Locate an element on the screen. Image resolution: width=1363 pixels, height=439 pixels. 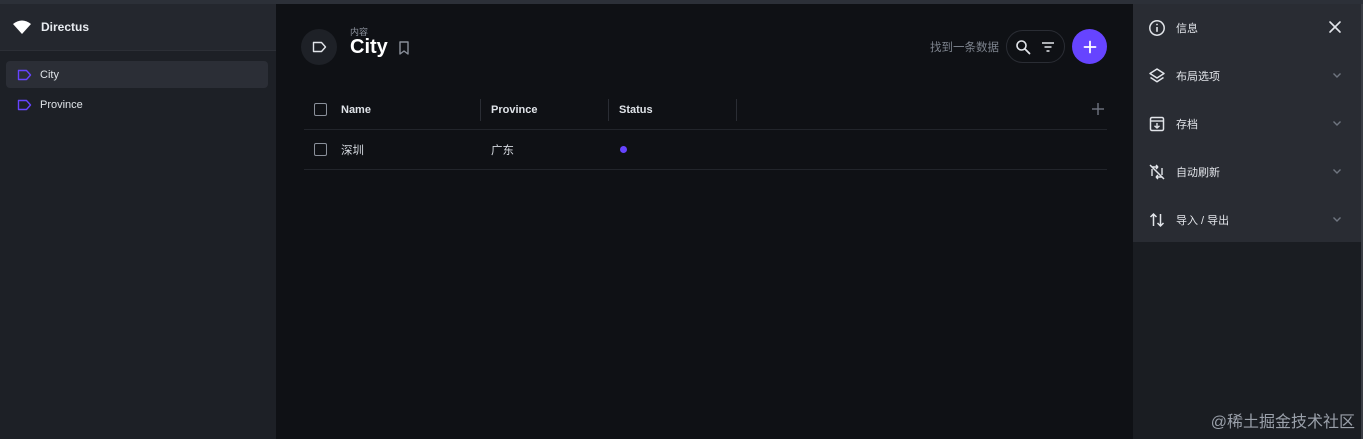
page-title: City is located at coordinates (369, 47).